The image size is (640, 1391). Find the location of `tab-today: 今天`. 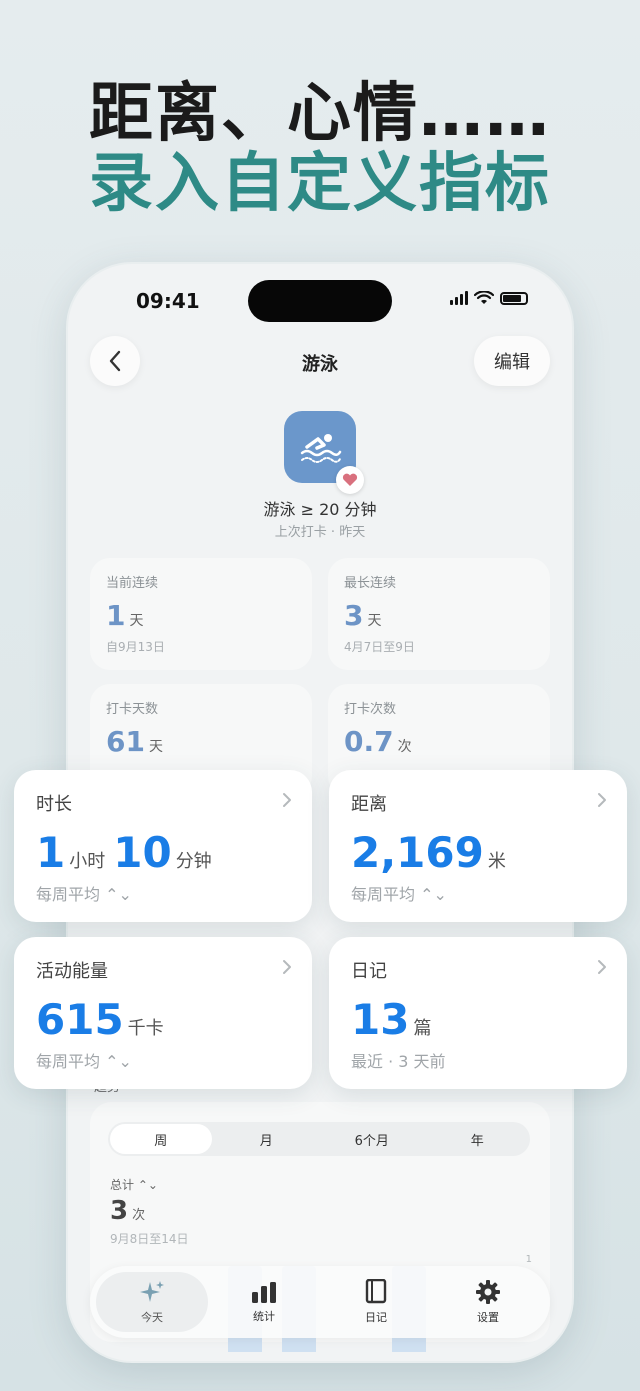

tab-today: 今天 is located at coordinates (152, 1302).